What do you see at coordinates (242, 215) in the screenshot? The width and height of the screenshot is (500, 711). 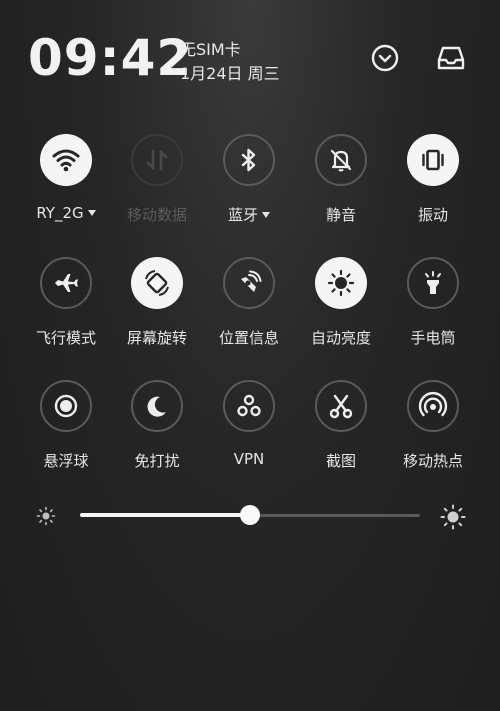 I see `tile-label-text: 蓝牙` at bounding box center [242, 215].